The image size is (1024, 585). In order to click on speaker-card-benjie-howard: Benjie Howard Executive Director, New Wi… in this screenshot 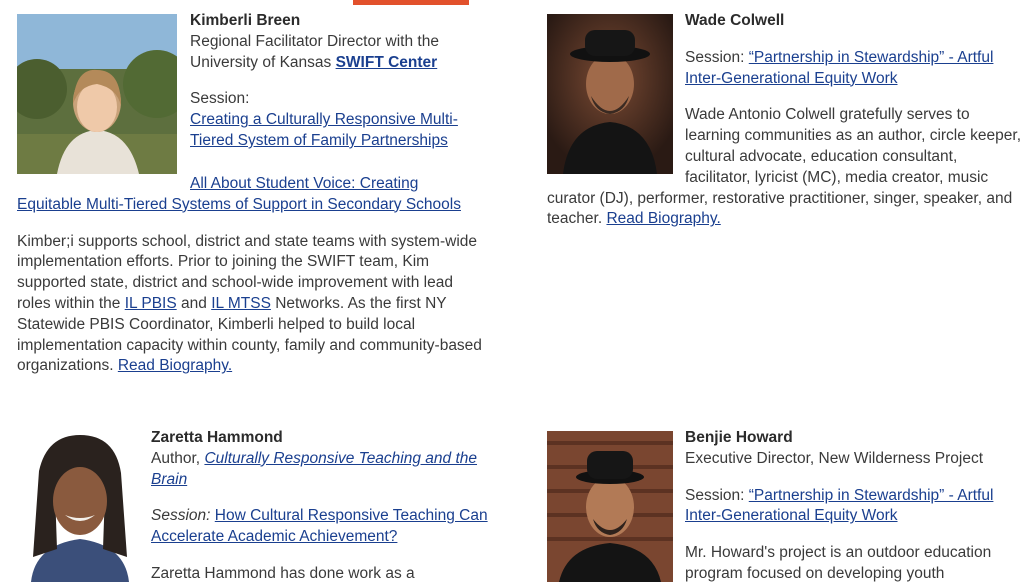, I will do `click(784, 507)`.